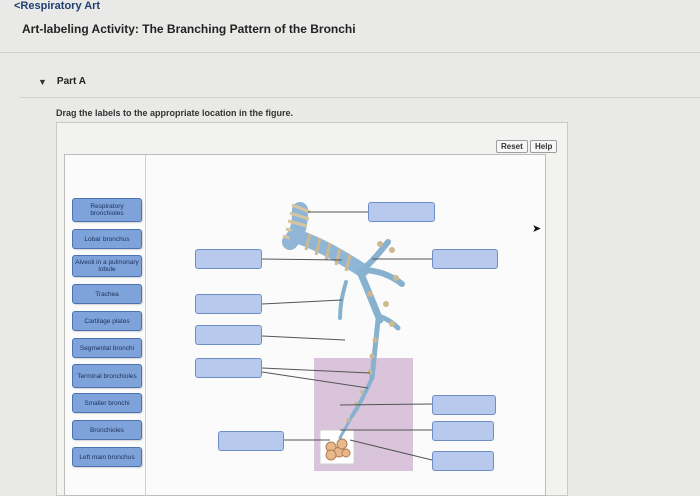 The image size is (700, 496). I want to click on part-a-header: ▼ Part A, so click(62, 81).